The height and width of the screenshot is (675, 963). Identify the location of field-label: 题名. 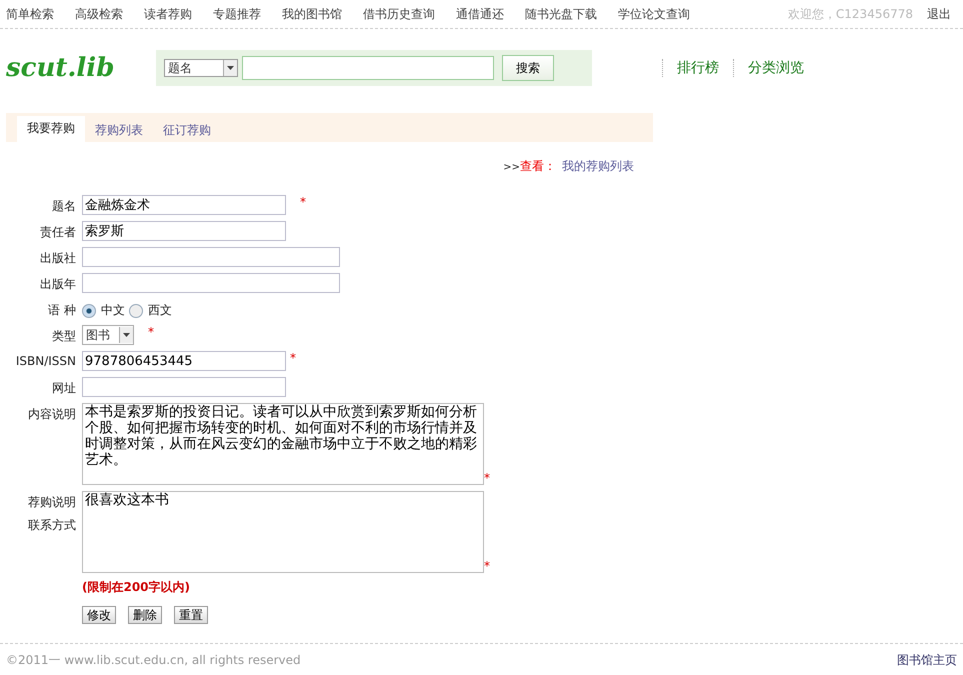
(64, 206).